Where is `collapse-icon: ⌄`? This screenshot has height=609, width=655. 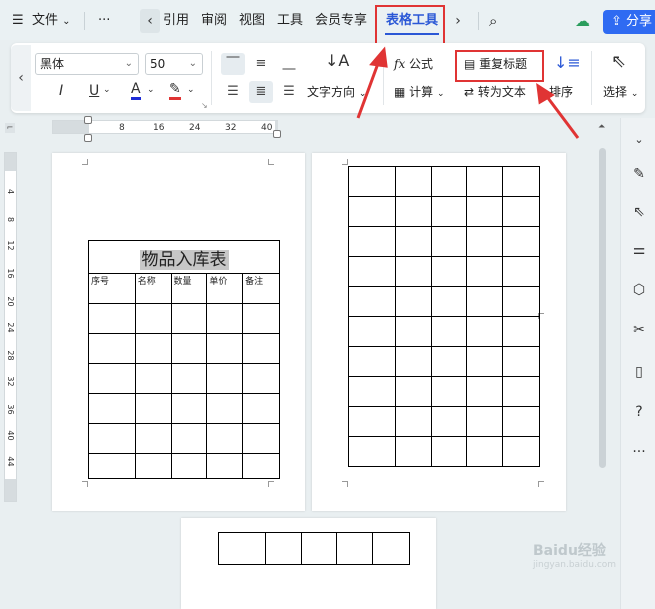
collapse-icon: ⌄ is located at coordinates (639, 140).